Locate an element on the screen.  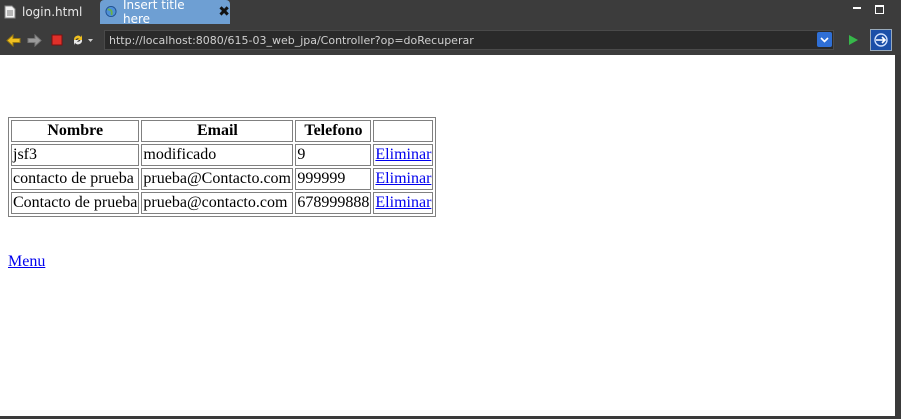
tab-login: login.html is located at coordinates (49, 12).